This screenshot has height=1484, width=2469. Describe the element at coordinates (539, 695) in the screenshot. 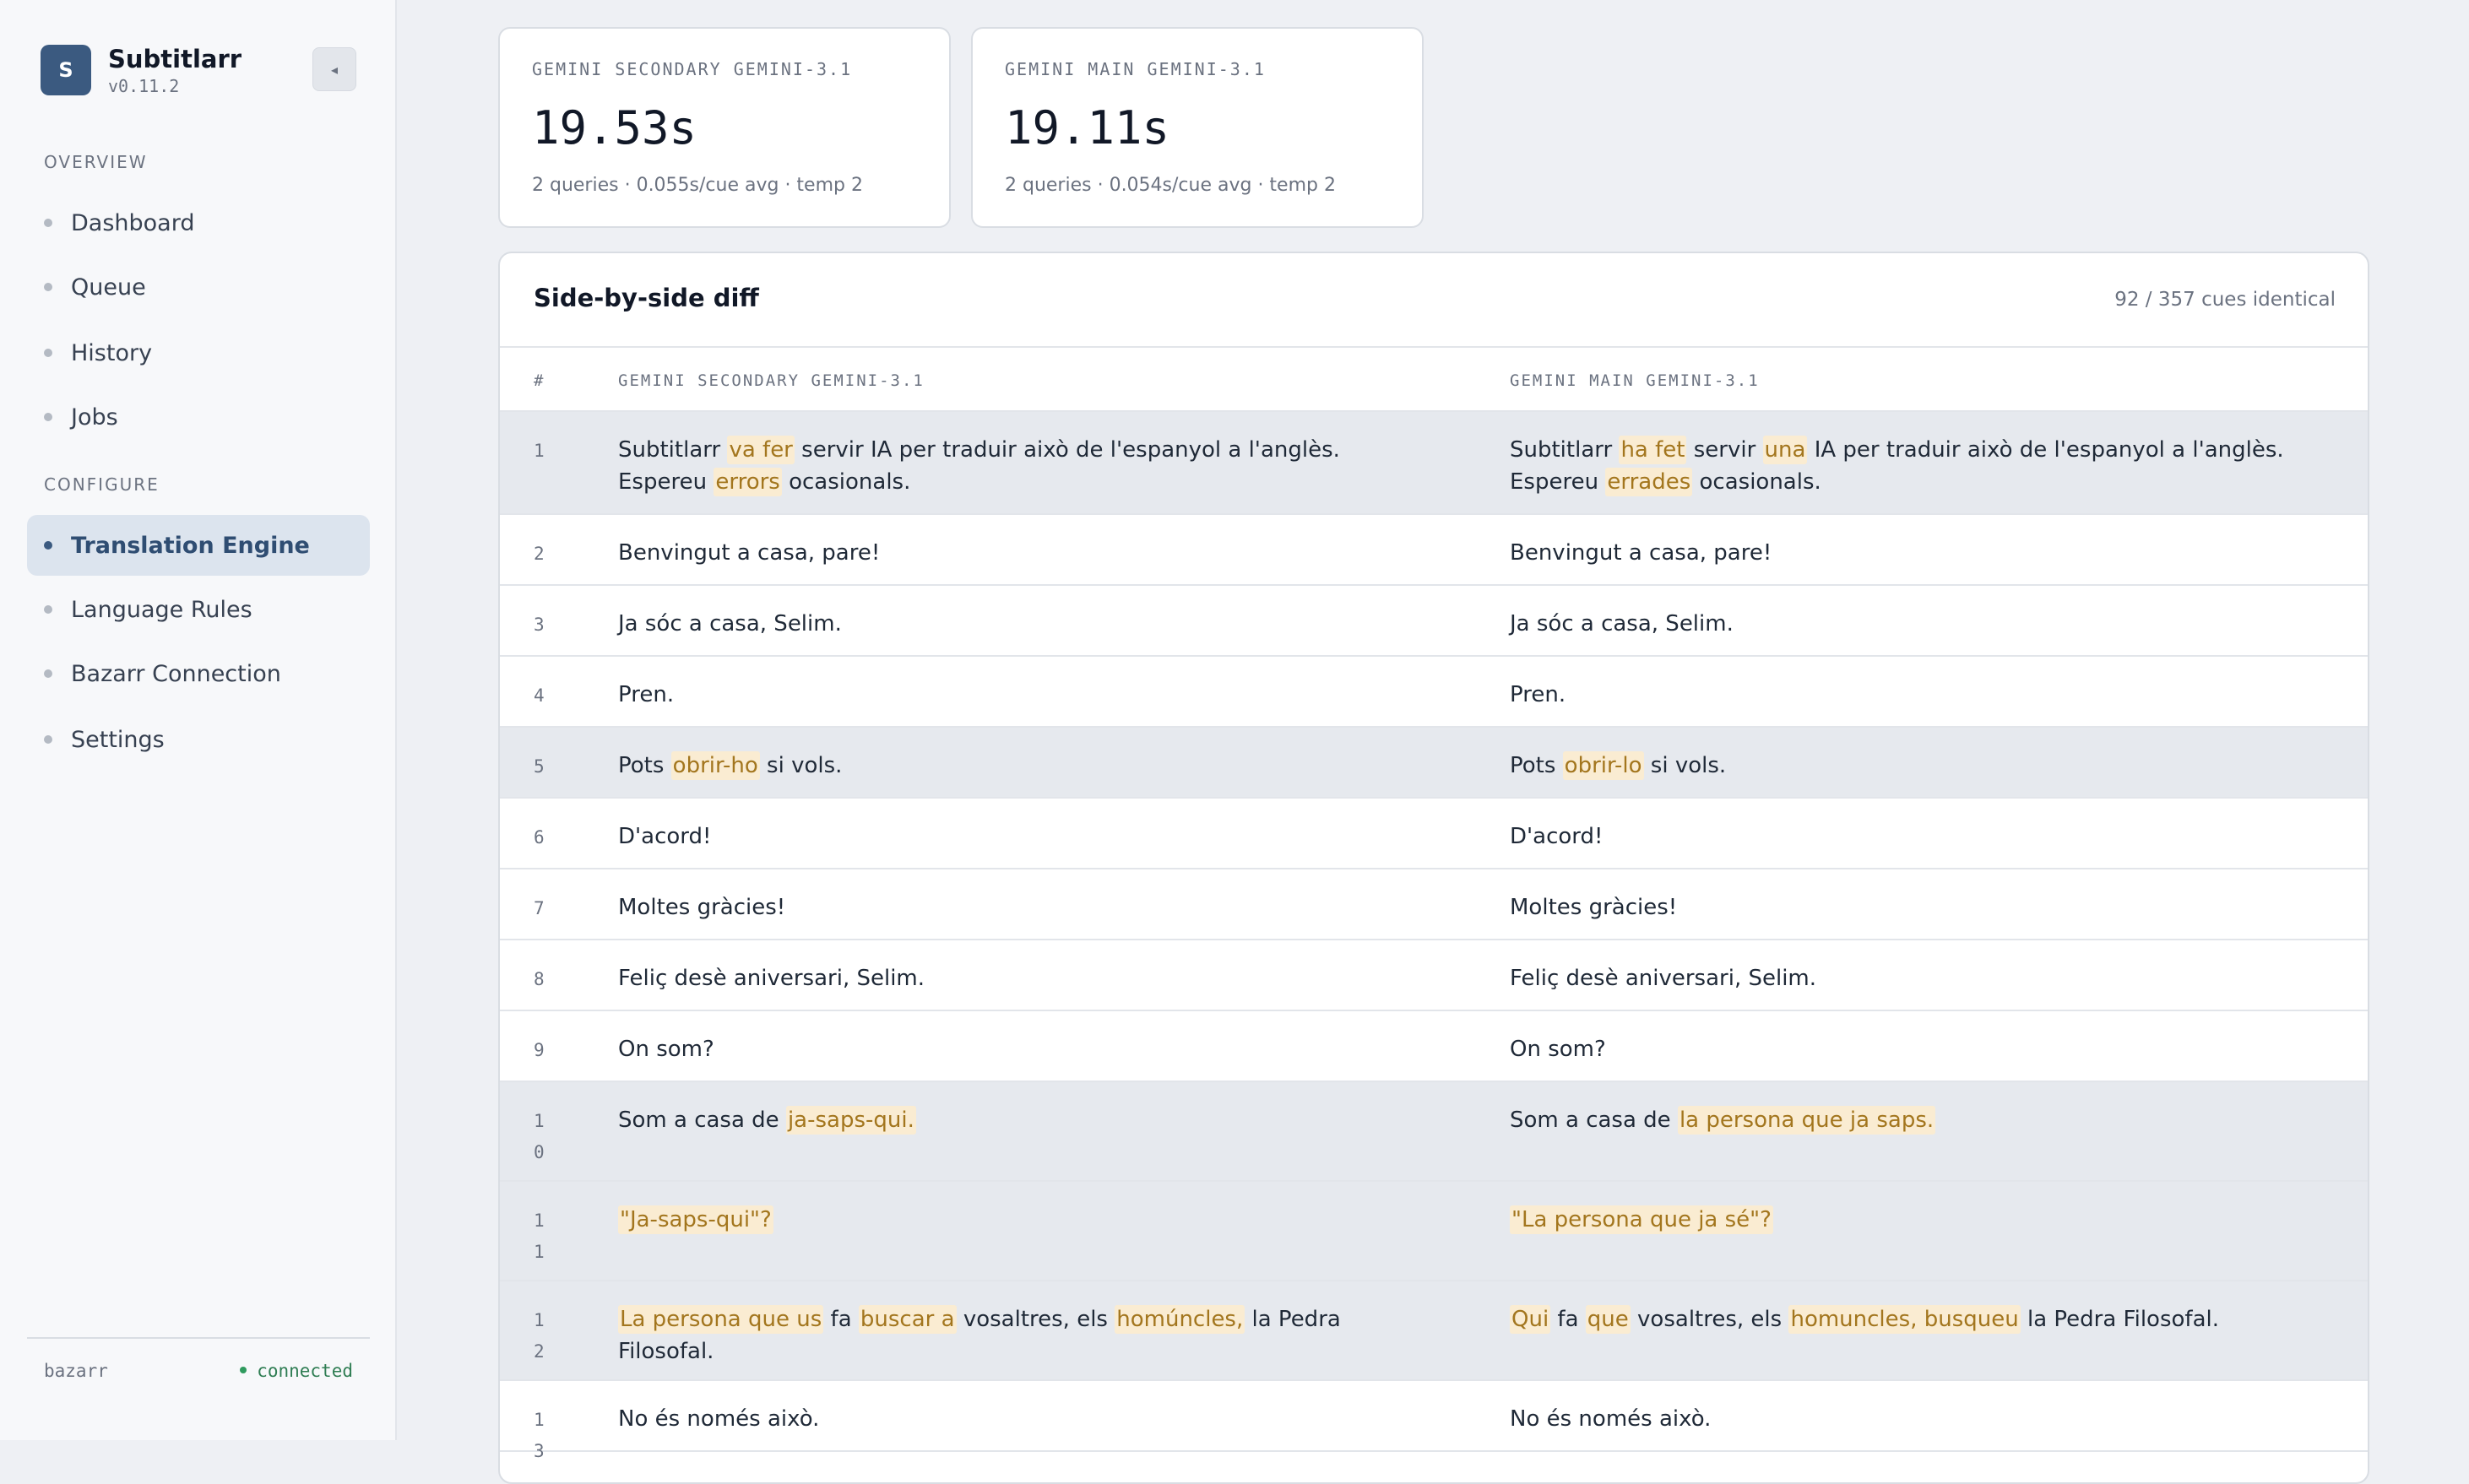

I see `cue-number: 4` at that location.